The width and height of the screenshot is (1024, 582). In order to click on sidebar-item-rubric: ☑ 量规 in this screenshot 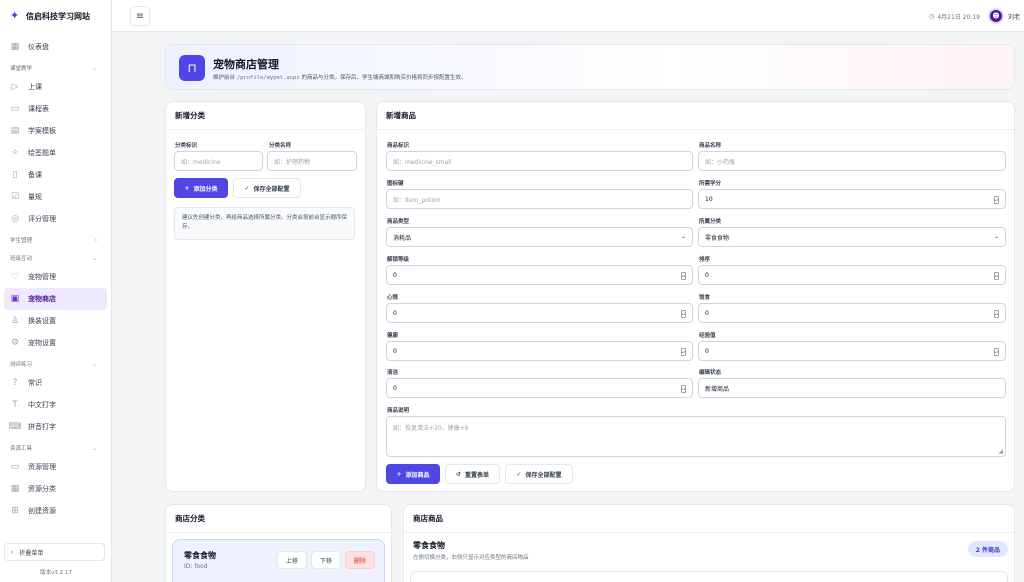, I will do `click(55, 197)`.